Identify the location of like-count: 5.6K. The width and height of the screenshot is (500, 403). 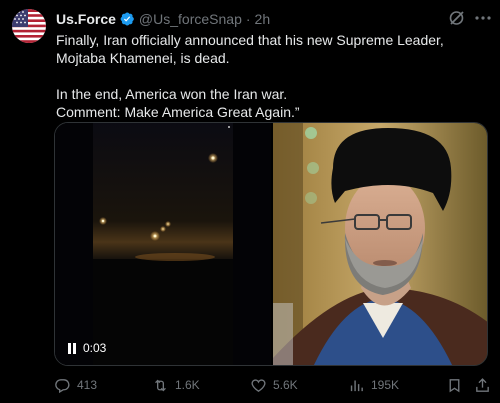
(285, 385).